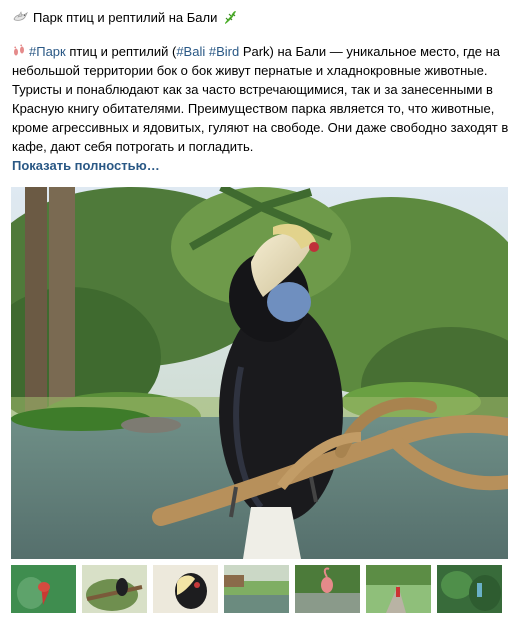 The height and width of the screenshot is (625, 520). Describe the element at coordinates (224, 51) in the screenshot. I see `hashtag-bird-link: #Bird` at that location.